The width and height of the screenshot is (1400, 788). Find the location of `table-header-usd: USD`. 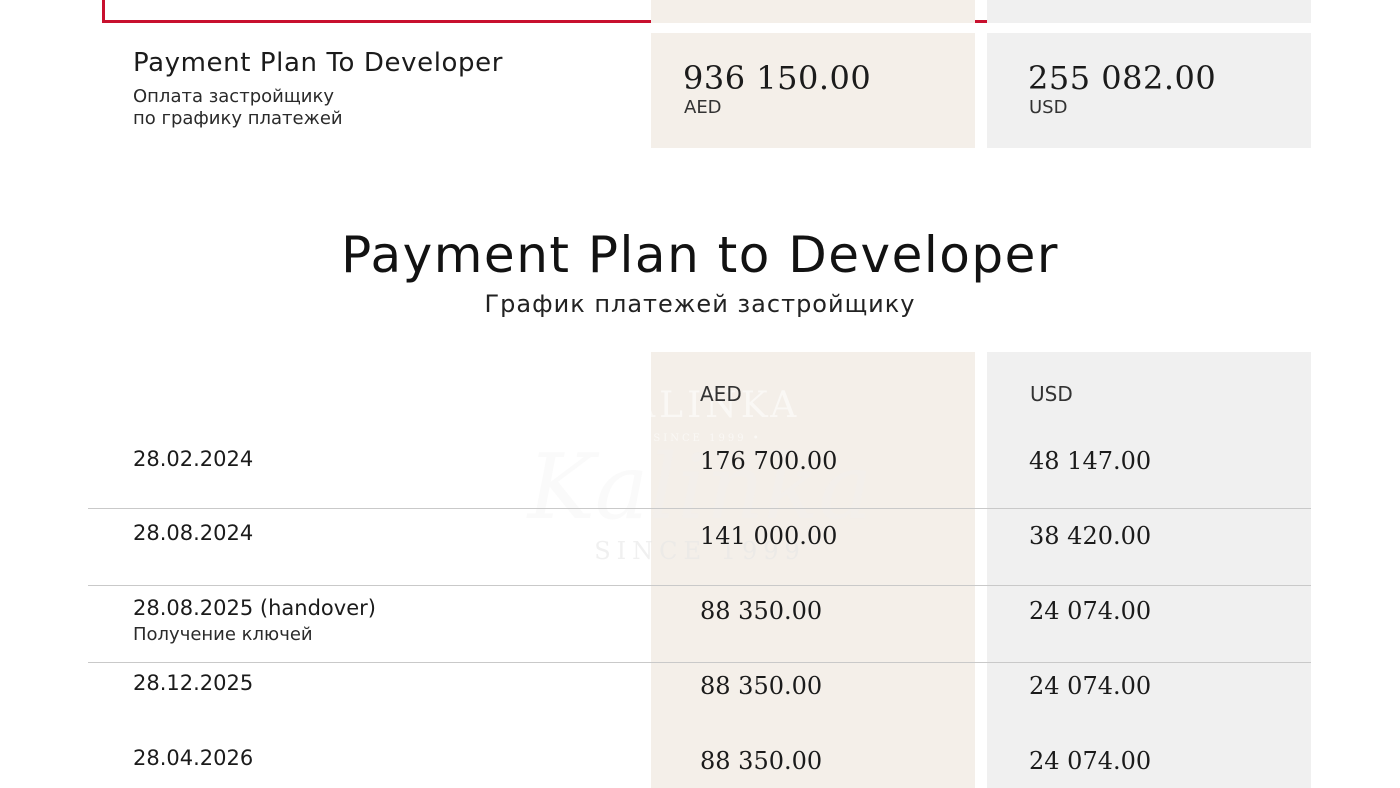

table-header-usd: USD is located at coordinates (1051, 394).